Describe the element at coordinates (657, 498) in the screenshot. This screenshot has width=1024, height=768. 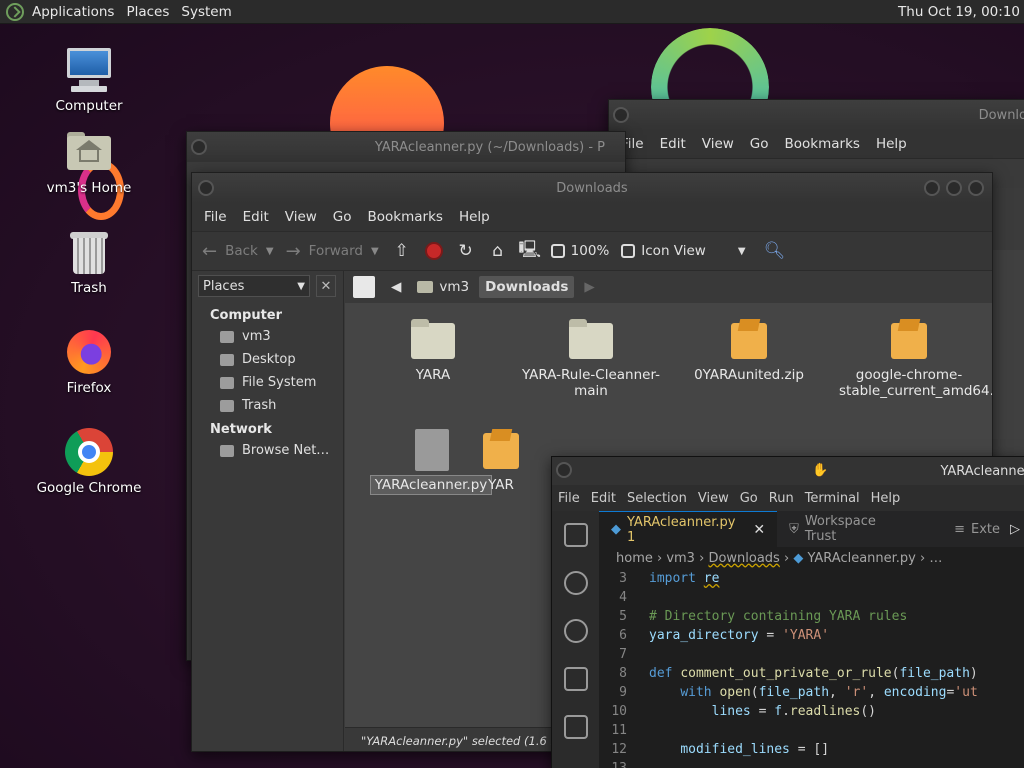
I see `menu-selection: Selection` at that location.